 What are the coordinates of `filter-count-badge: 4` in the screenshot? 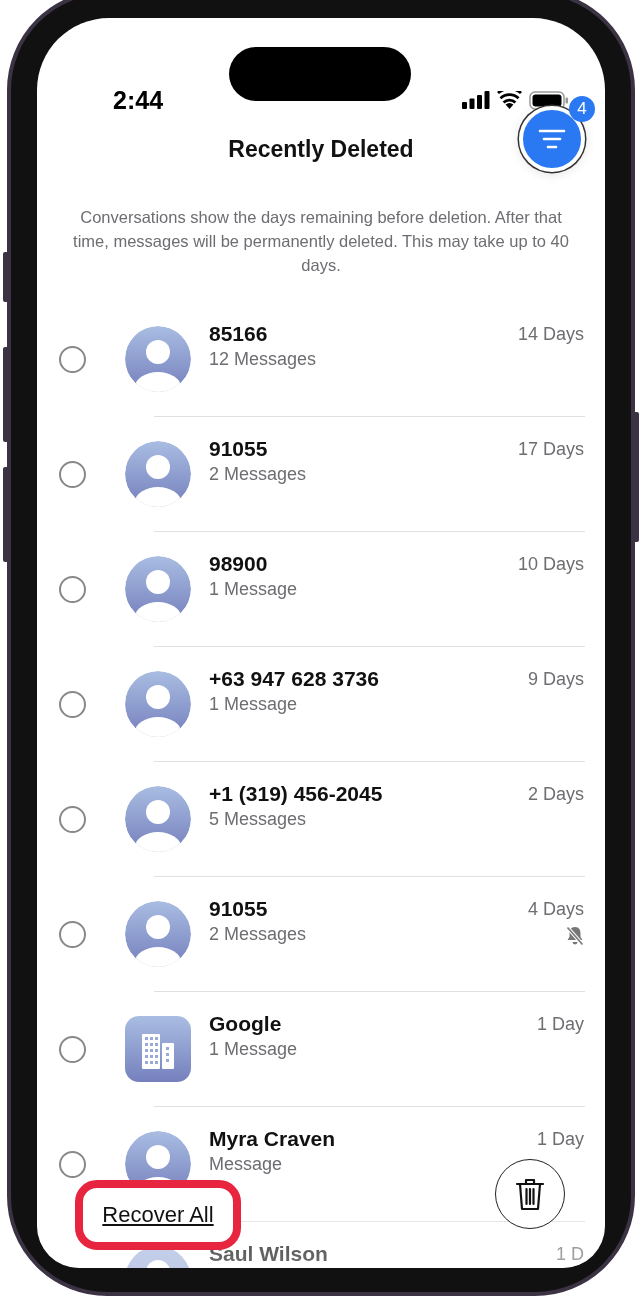 It's located at (582, 109).